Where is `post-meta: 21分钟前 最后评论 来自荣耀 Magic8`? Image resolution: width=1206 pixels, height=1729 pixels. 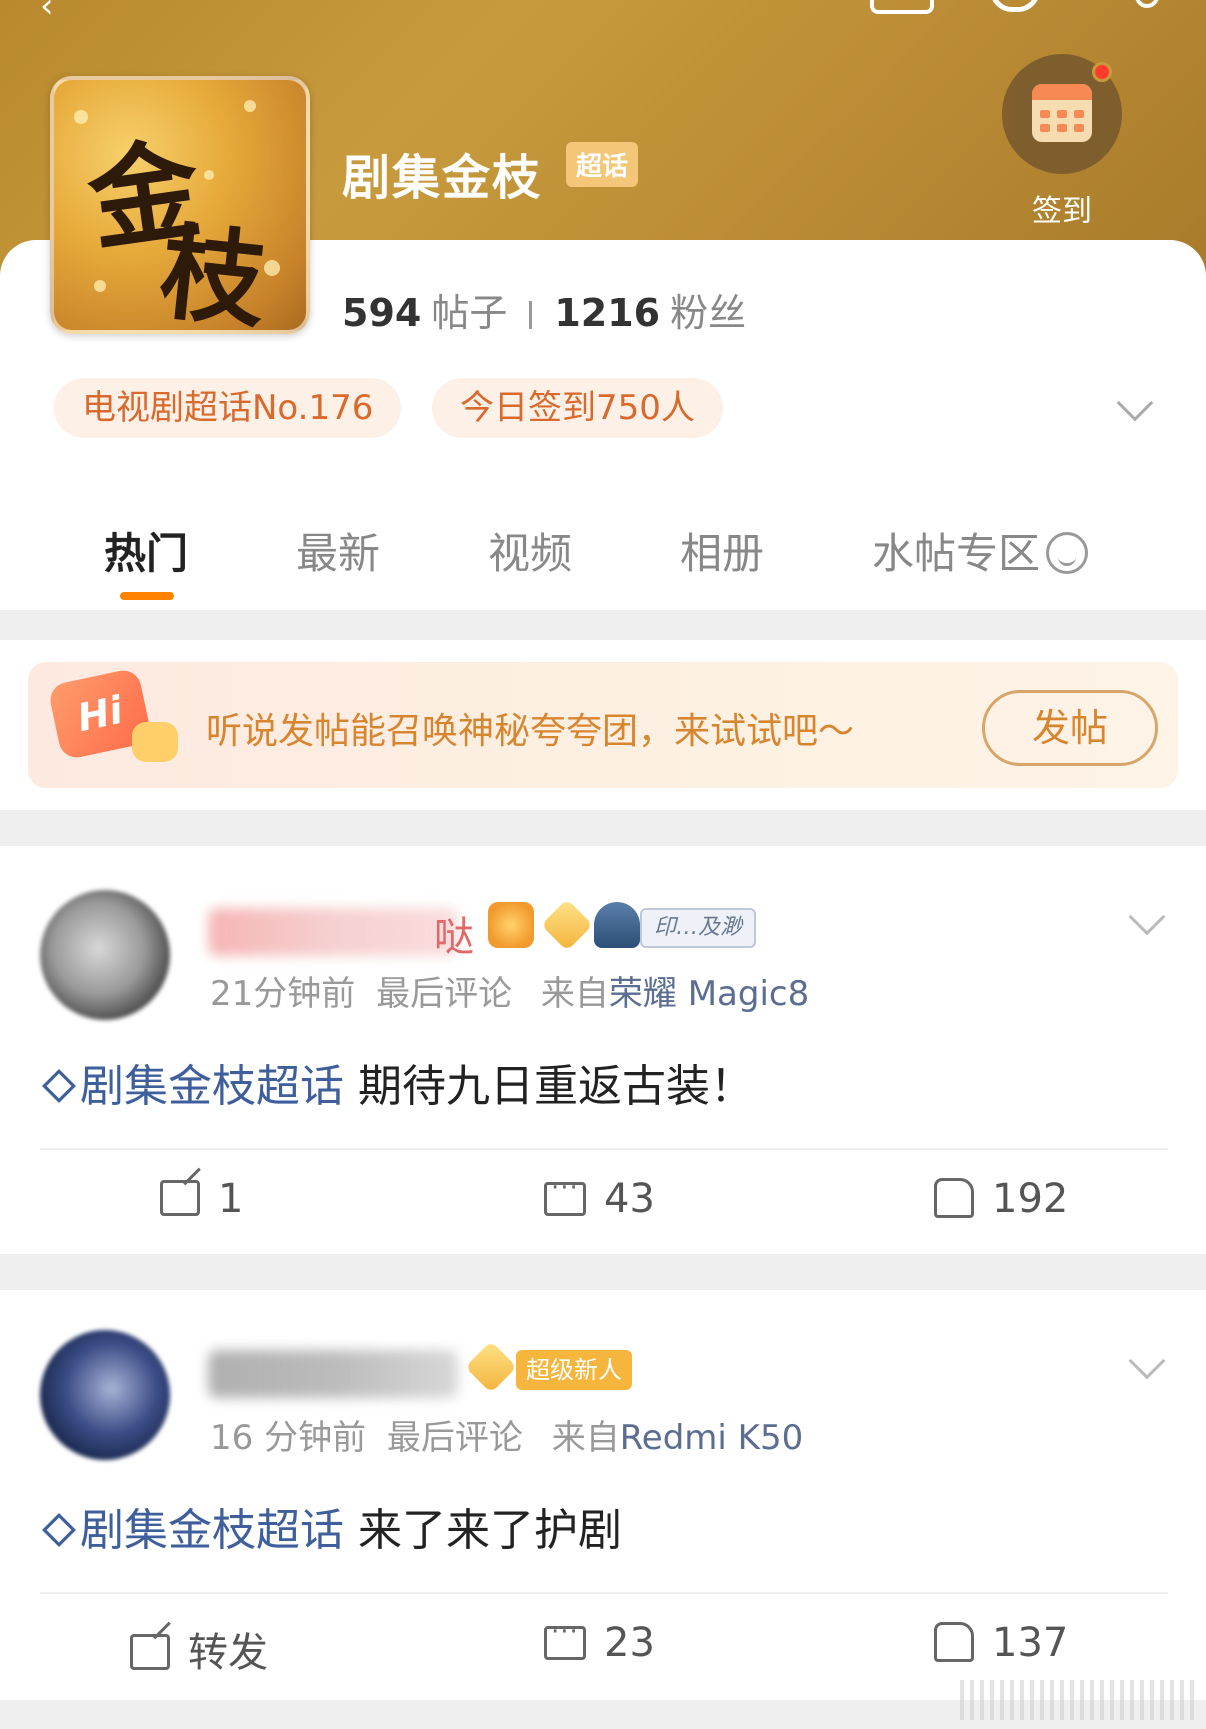
post-meta: 21分钟前 最后评论 来自荣耀 Magic8 is located at coordinates (509, 990).